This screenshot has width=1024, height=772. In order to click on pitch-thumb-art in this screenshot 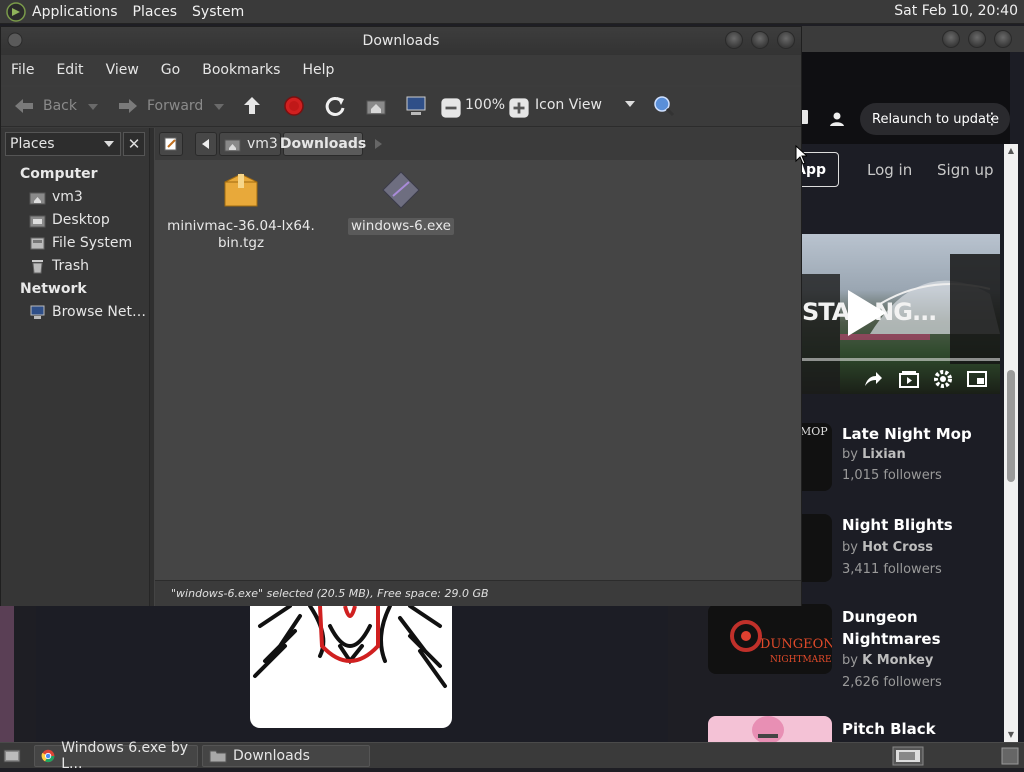, I will do `click(768, 729)`.